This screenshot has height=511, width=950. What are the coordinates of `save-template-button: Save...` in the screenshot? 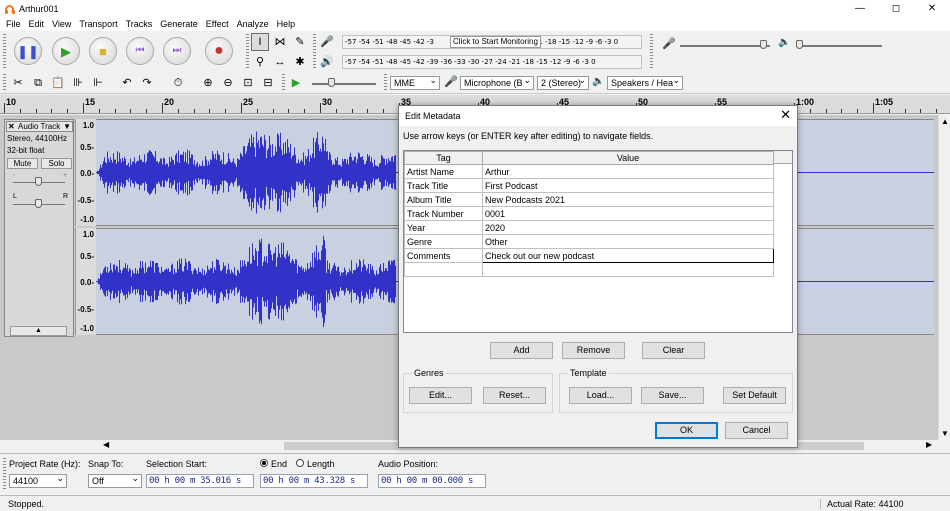 It's located at (672, 395).